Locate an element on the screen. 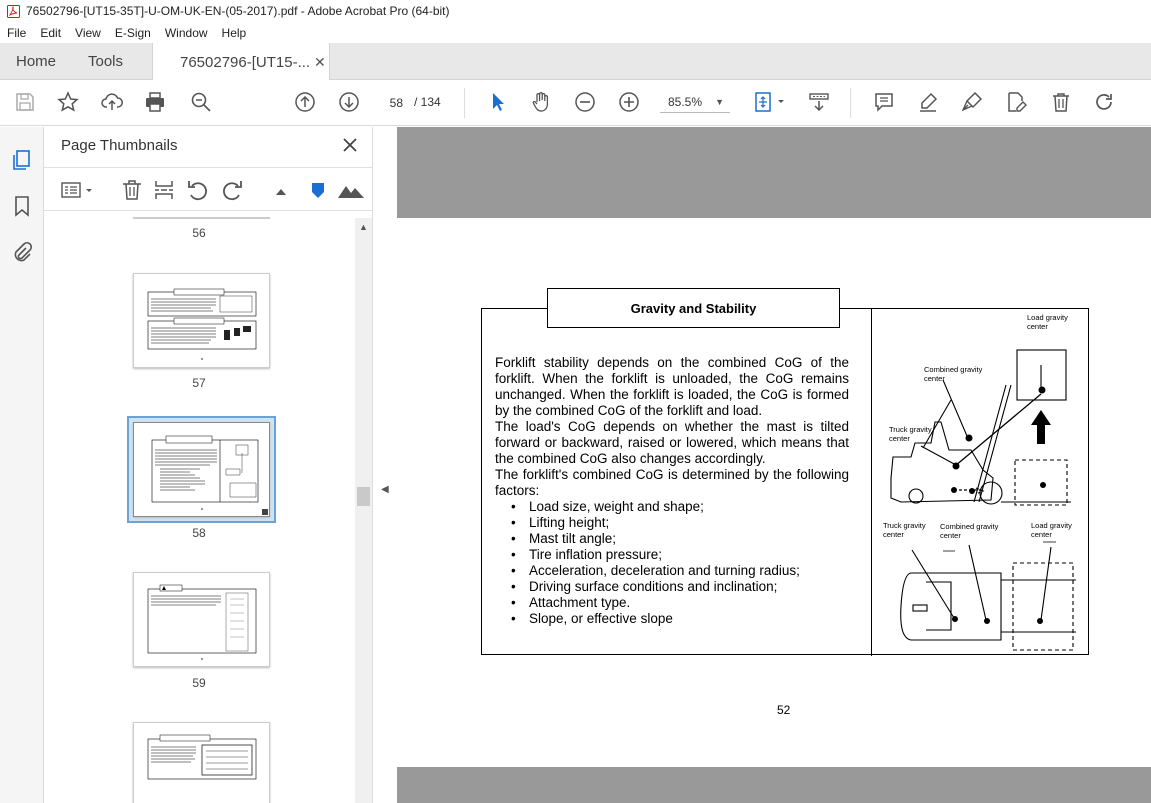 This screenshot has width=1151, height=803. thumbnail-scrollbar: ▲ is located at coordinates (363, 510).